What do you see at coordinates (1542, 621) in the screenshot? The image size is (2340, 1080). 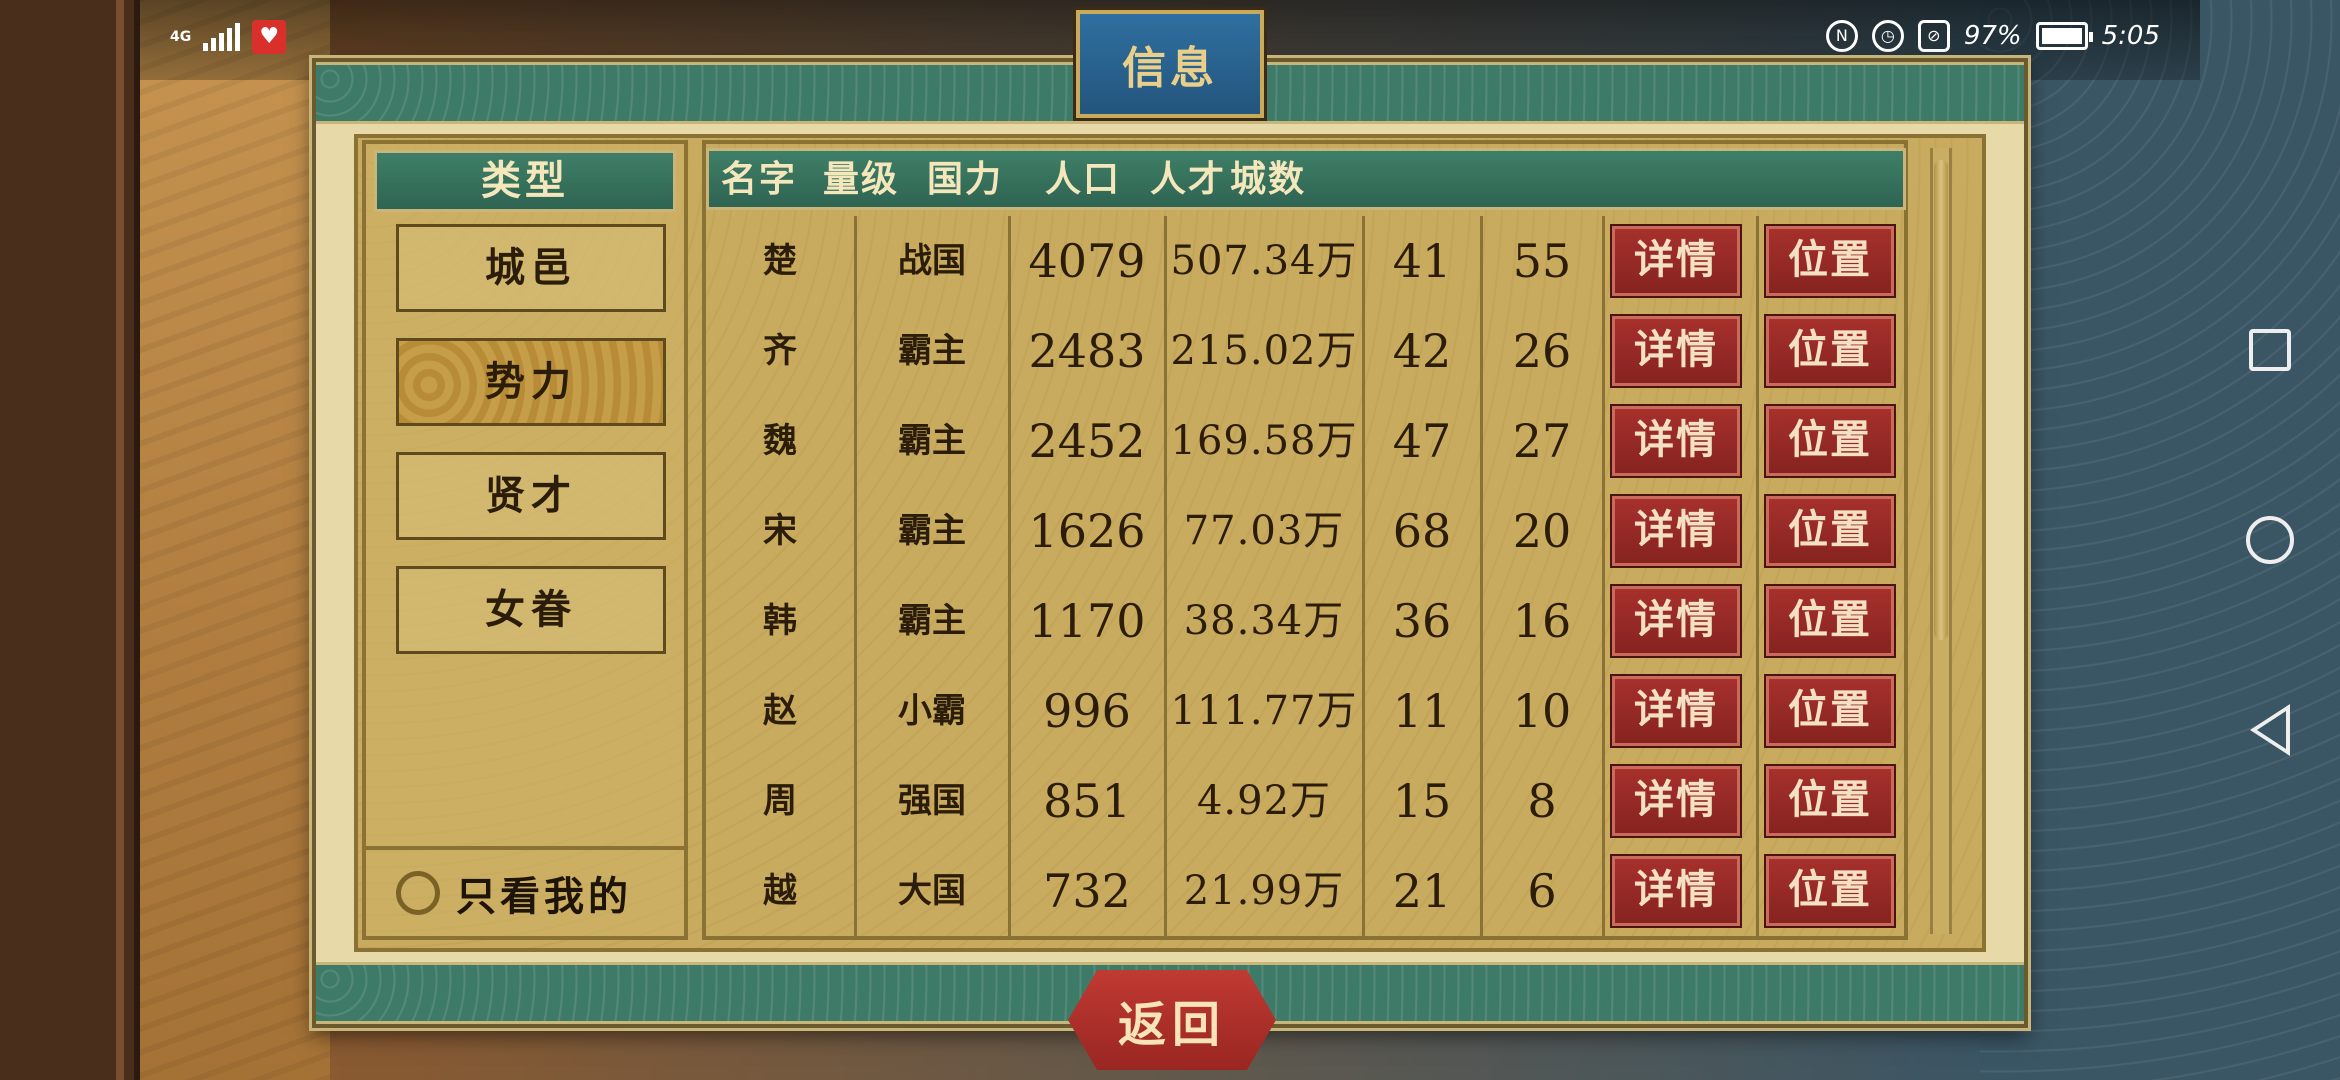 I see `cell-cities: 16` at bounding box center [1542, 621].